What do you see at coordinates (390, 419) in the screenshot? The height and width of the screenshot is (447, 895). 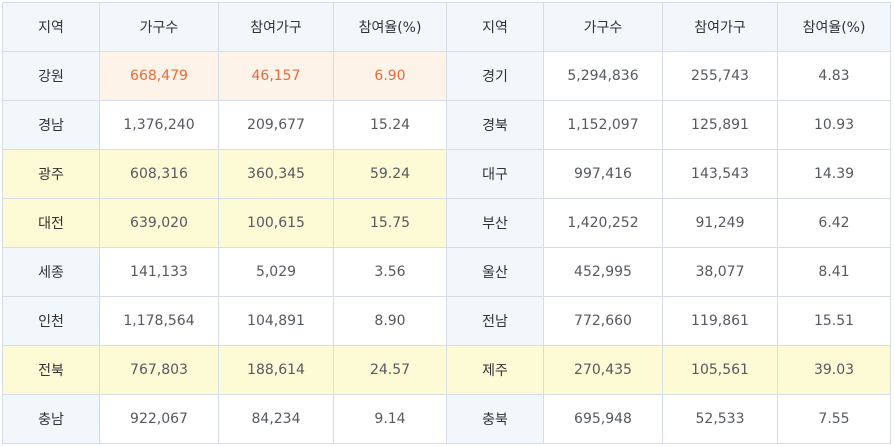 I see `rate-cell: 9.14` at bounding box center [390, 419].